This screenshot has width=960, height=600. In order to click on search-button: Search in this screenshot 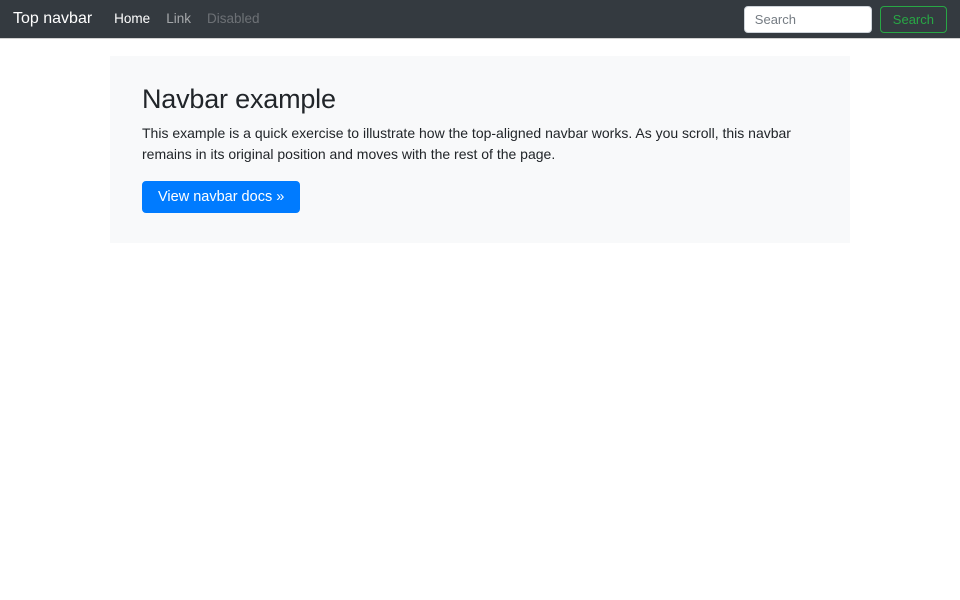, I will do `click(913, 19)`.